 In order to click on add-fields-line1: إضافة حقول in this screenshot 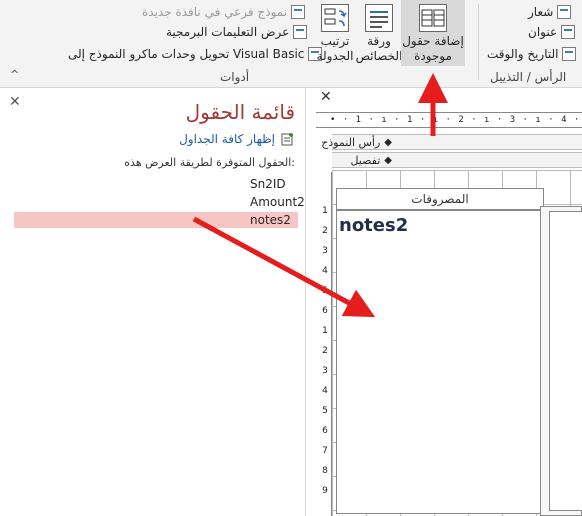, I will do `click(433, 41)`.